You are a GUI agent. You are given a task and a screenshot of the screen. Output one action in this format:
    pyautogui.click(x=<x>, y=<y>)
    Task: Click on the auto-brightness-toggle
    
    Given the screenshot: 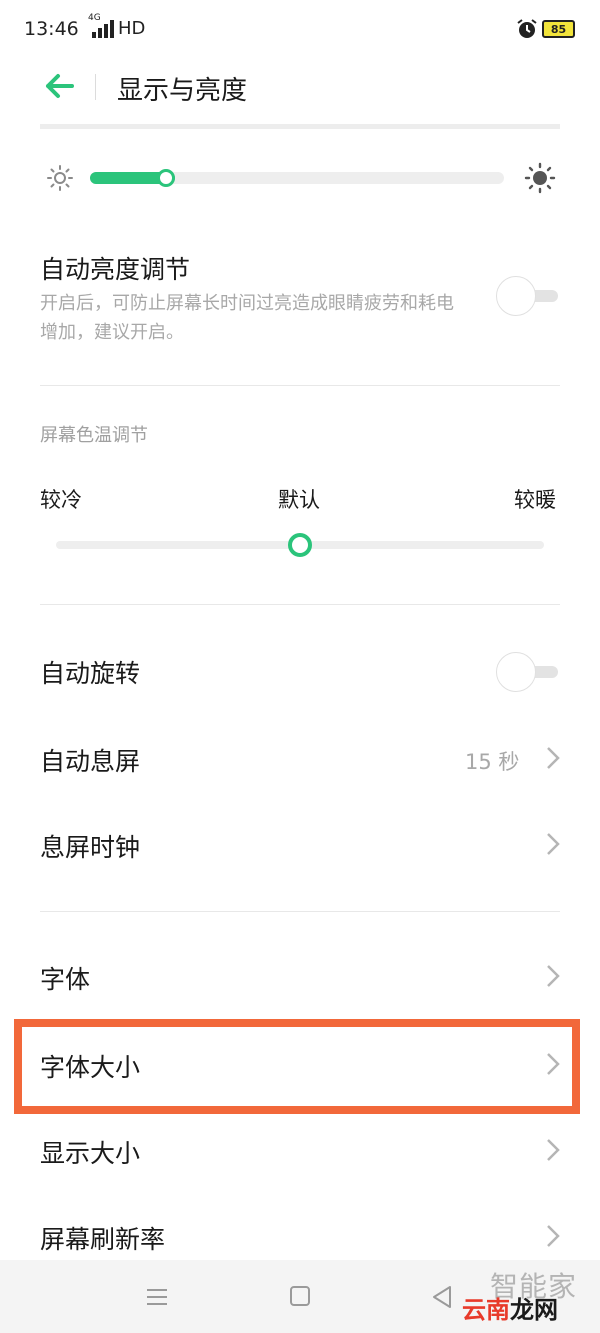 What is the action you would take?
    pyautogui.click(x=528, y=296)
    